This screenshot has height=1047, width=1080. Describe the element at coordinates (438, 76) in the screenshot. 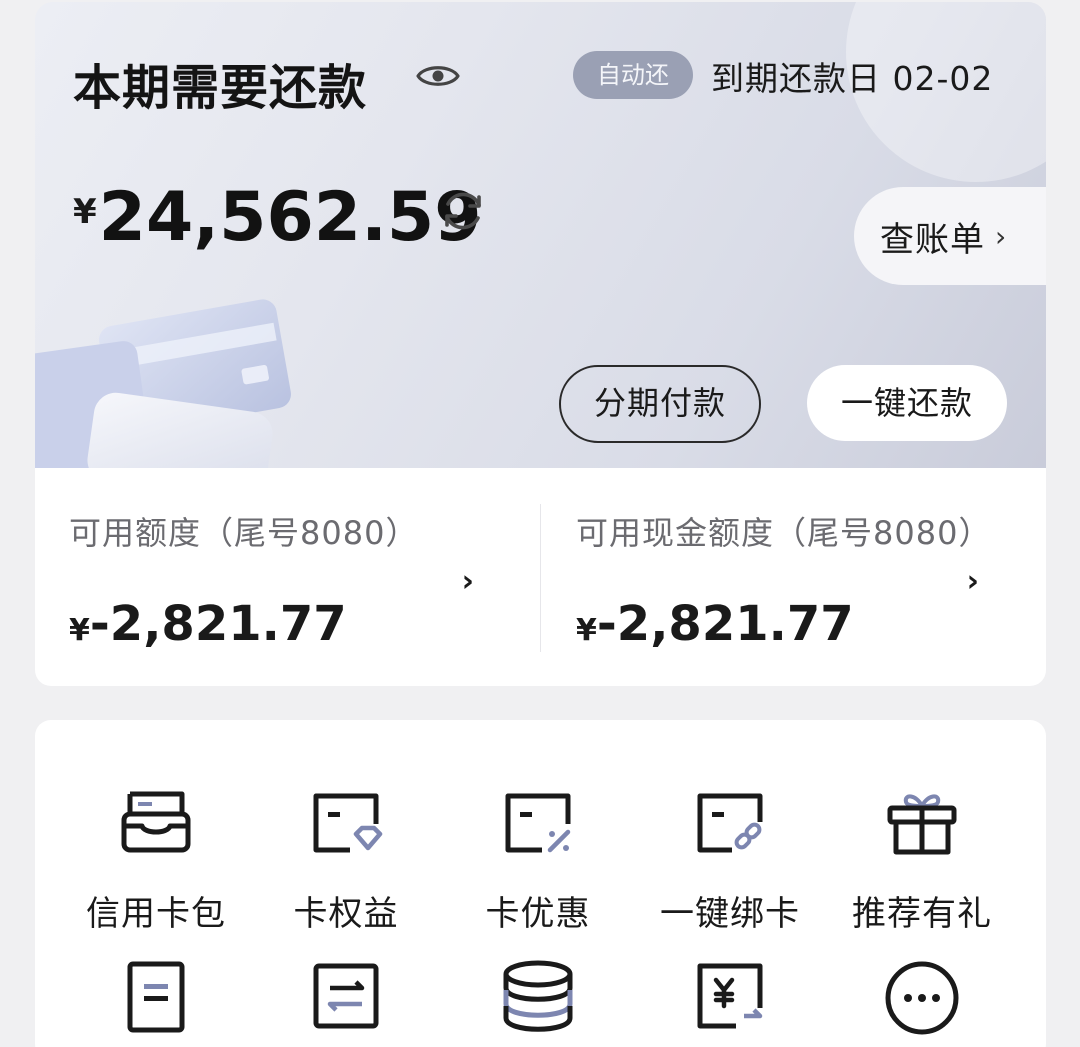

I see `eye-icon` at that location.